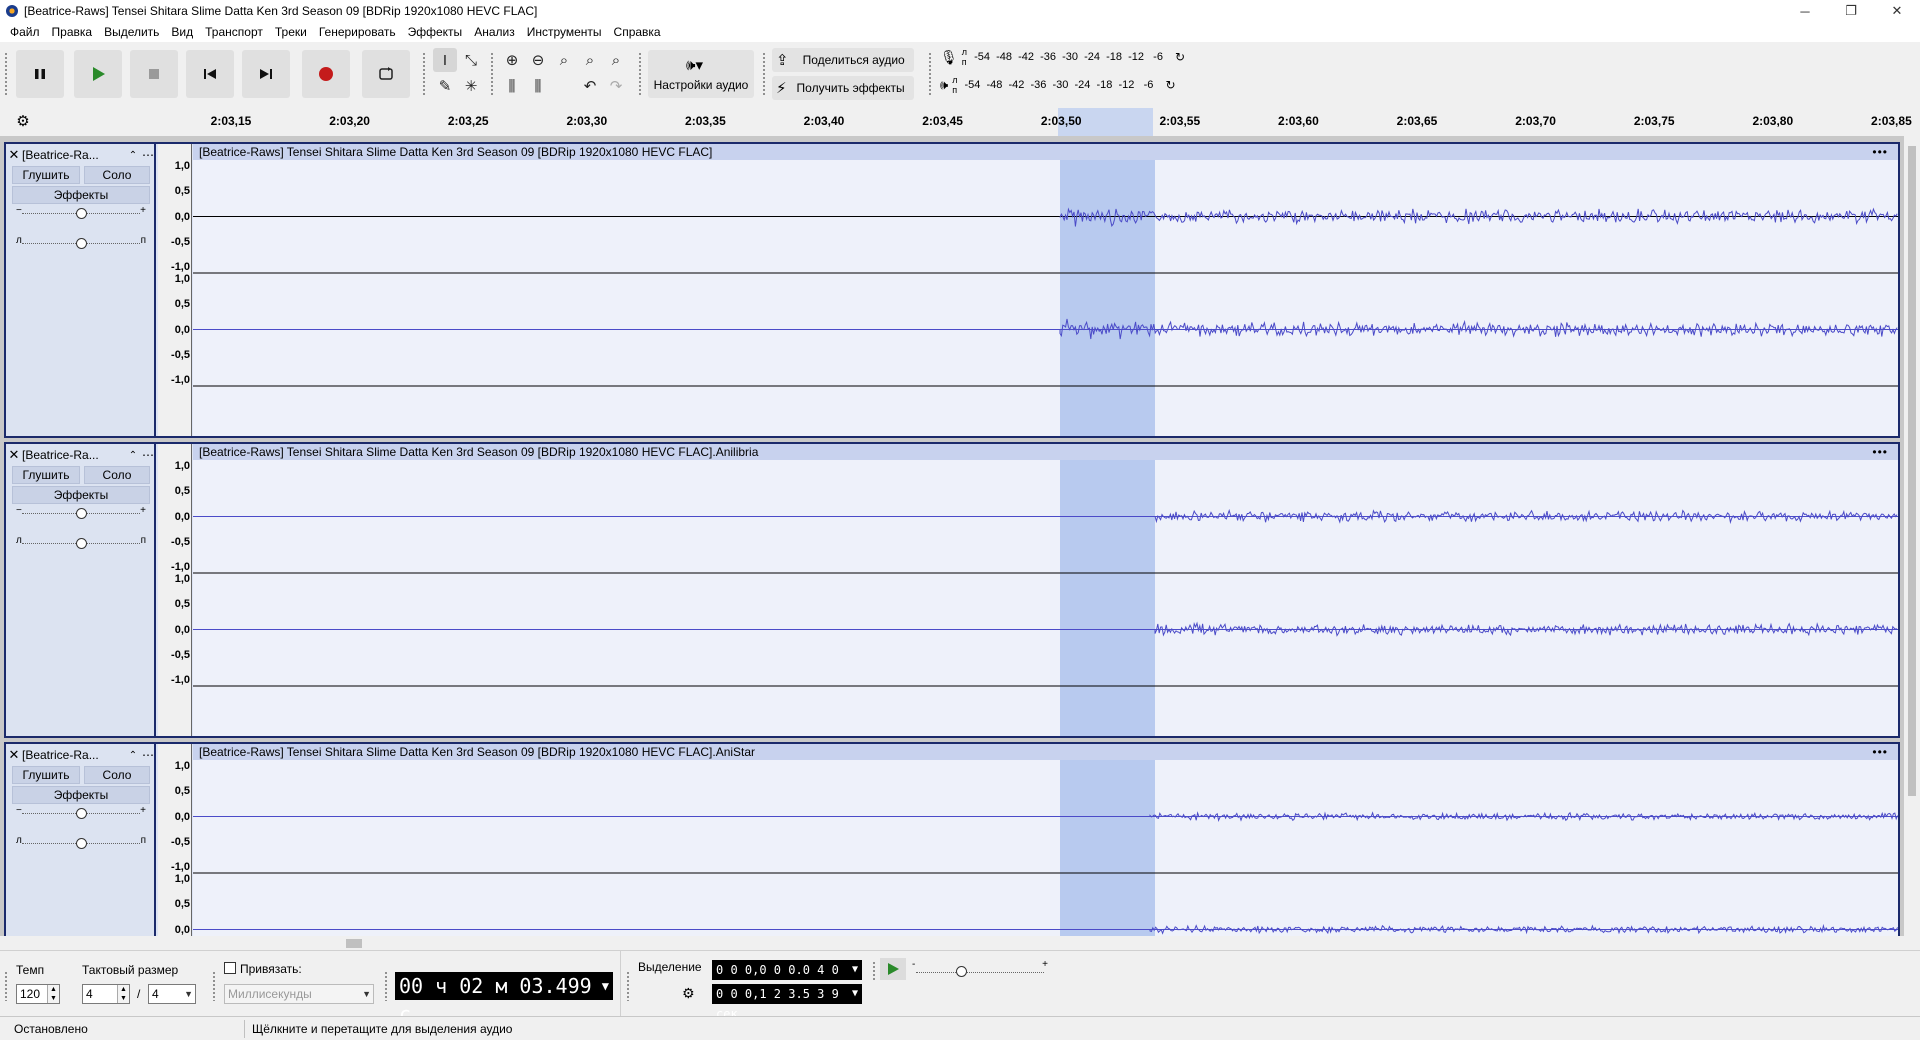 Image resolution: width=1920 pixels, height=1040 pixels. What do you see at coordinates (1851, 11) in the screenshot?
I see `maximize-button: ❐` at bounding box center [1851, 11].